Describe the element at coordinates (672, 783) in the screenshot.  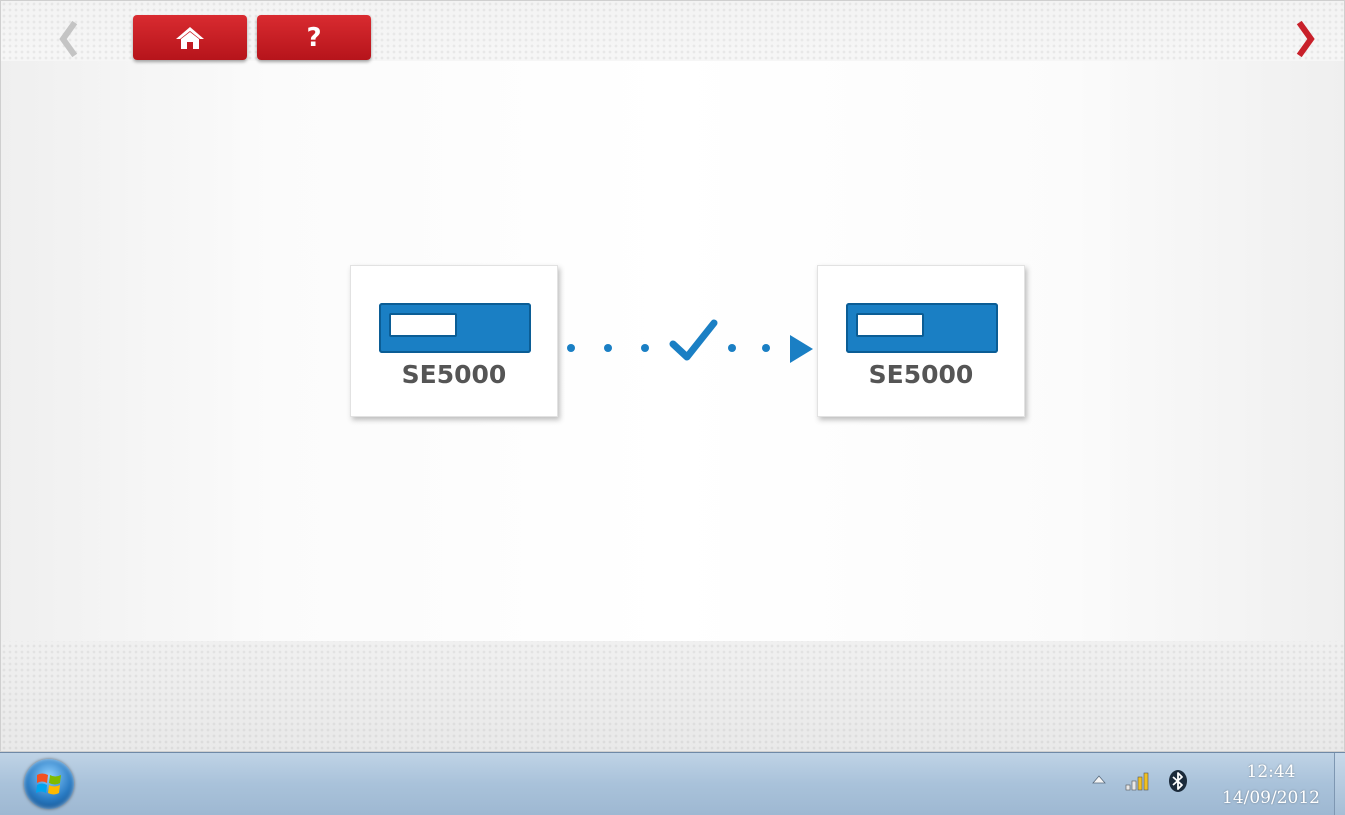
I see `taskbar: 12:44 14/09/2012` at that location.